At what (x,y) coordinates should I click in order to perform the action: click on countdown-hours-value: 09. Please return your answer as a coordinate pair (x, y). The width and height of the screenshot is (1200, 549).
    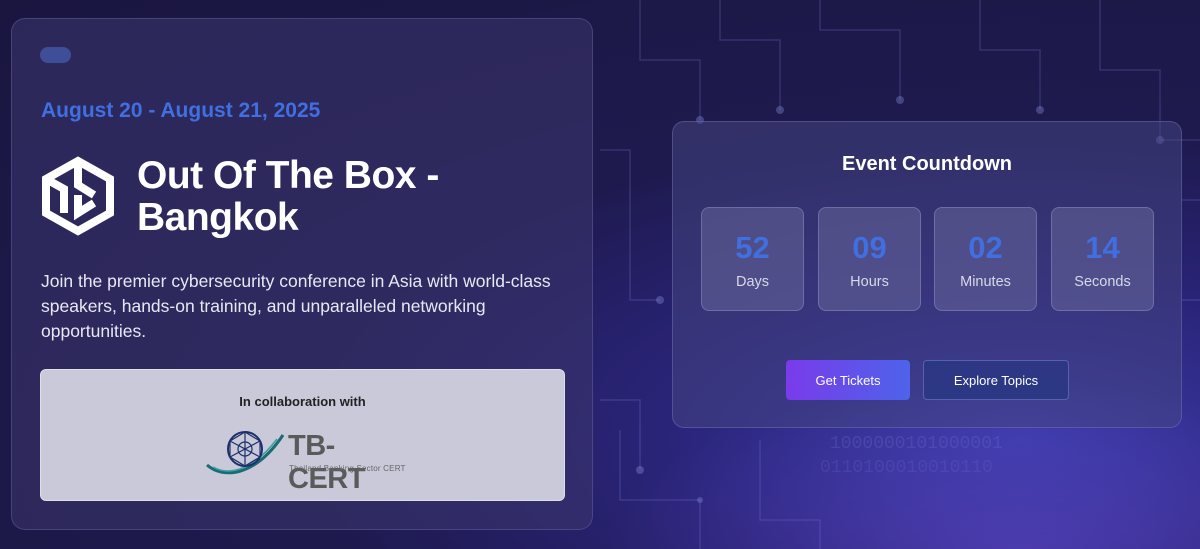
    Looking at the image, I should click on (869, 247).